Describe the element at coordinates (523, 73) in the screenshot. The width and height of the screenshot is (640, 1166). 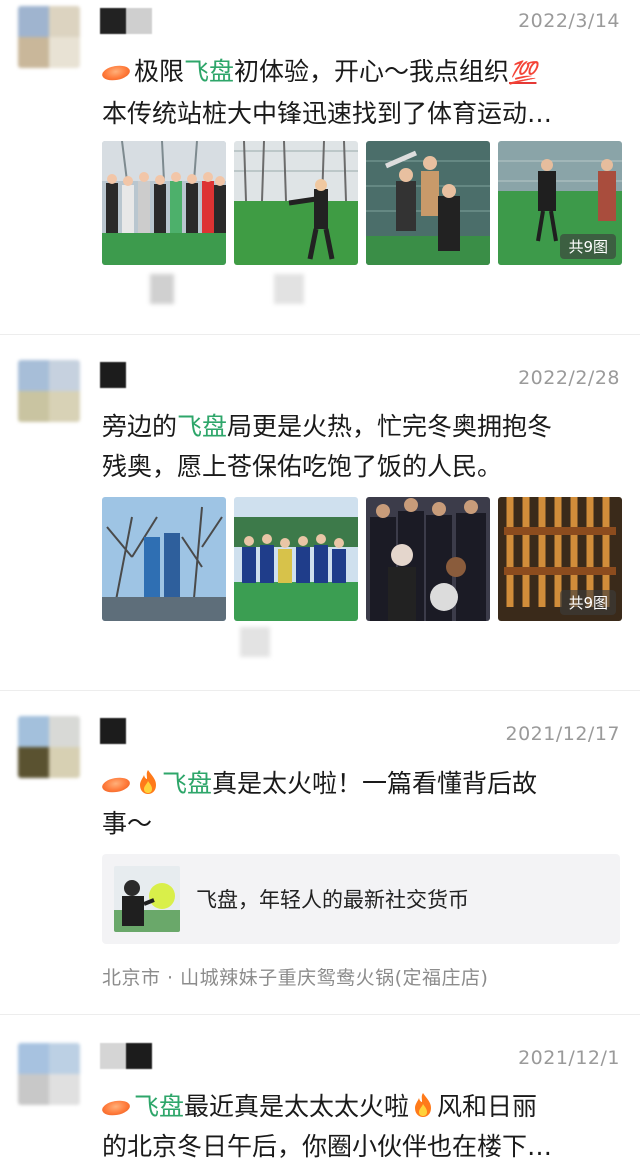
I see `hundred-points-icon: 💯` at that location.